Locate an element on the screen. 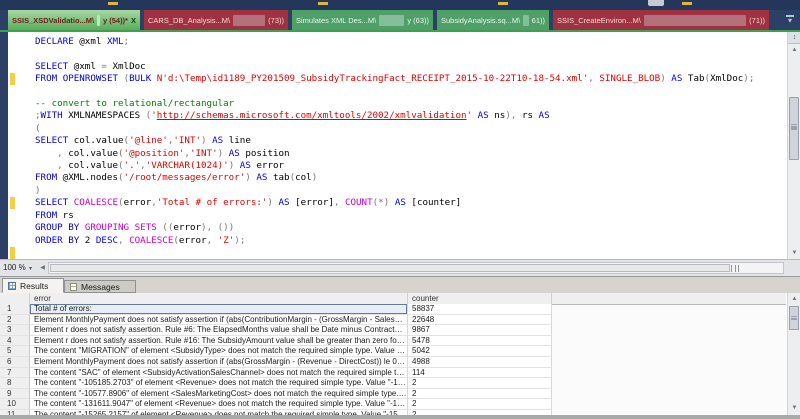  hscrollbar-thumb is located at coordinates (390, 268).